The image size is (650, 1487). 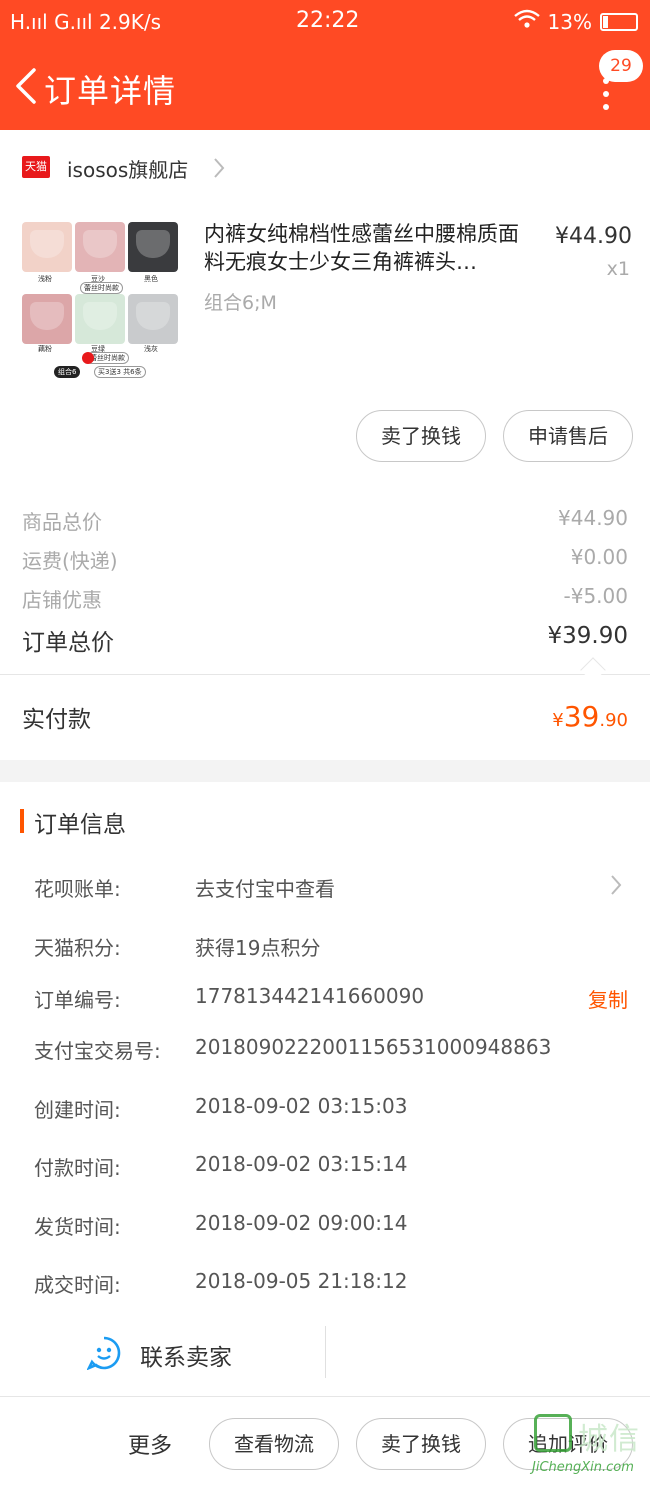 What do you see at coordinates (595, 596) in the screenshot?
I see `discount-value: -¥5.00` at bounding box center [595, 596].